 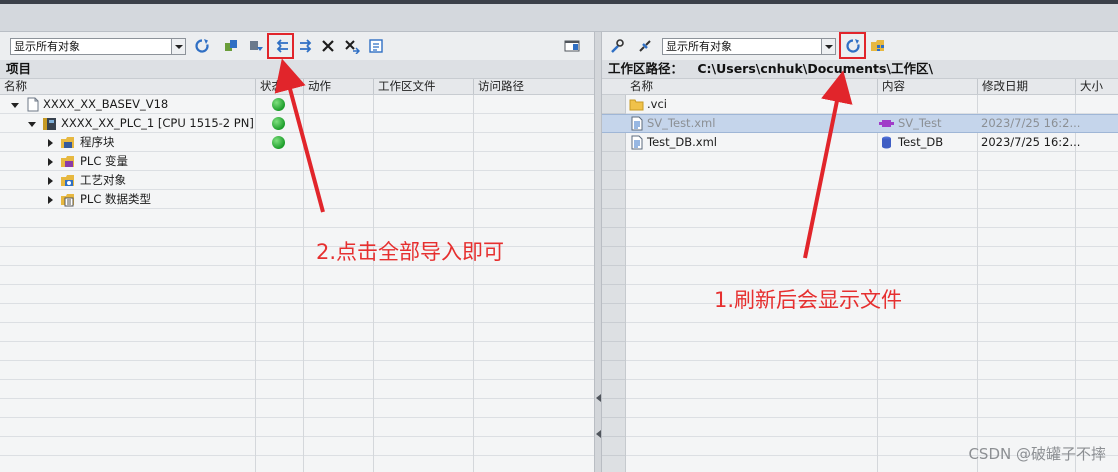 I want to click on column-status: 状态, so click(x=280, y=86).